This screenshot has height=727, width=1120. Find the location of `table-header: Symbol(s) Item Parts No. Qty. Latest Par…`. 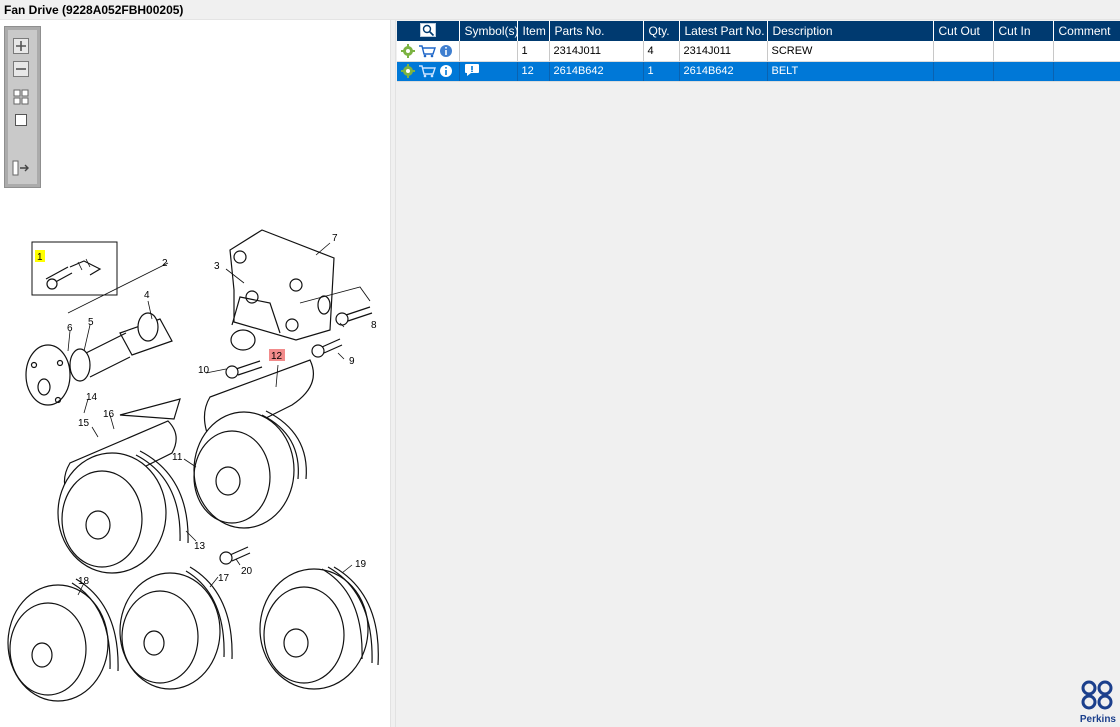

table-header: Symbol(s) Item Parts No. Qty. Latest Par… is located at coordinates (758, 31).